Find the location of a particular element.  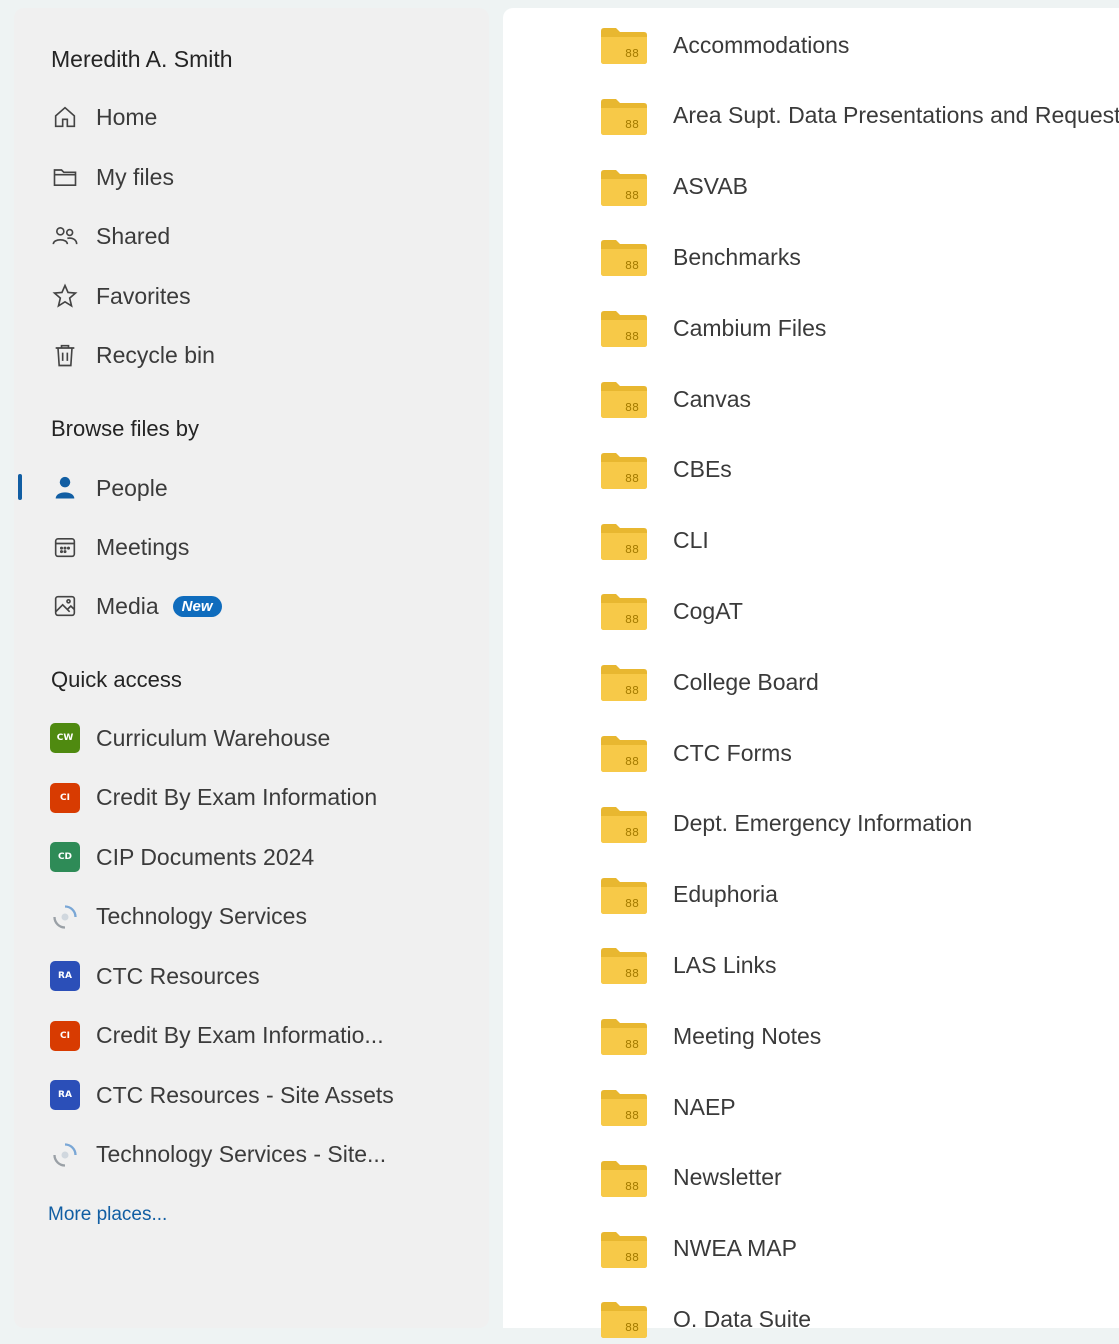

folder-row: 88 Cambium Files is located at coordinates (712, 328).